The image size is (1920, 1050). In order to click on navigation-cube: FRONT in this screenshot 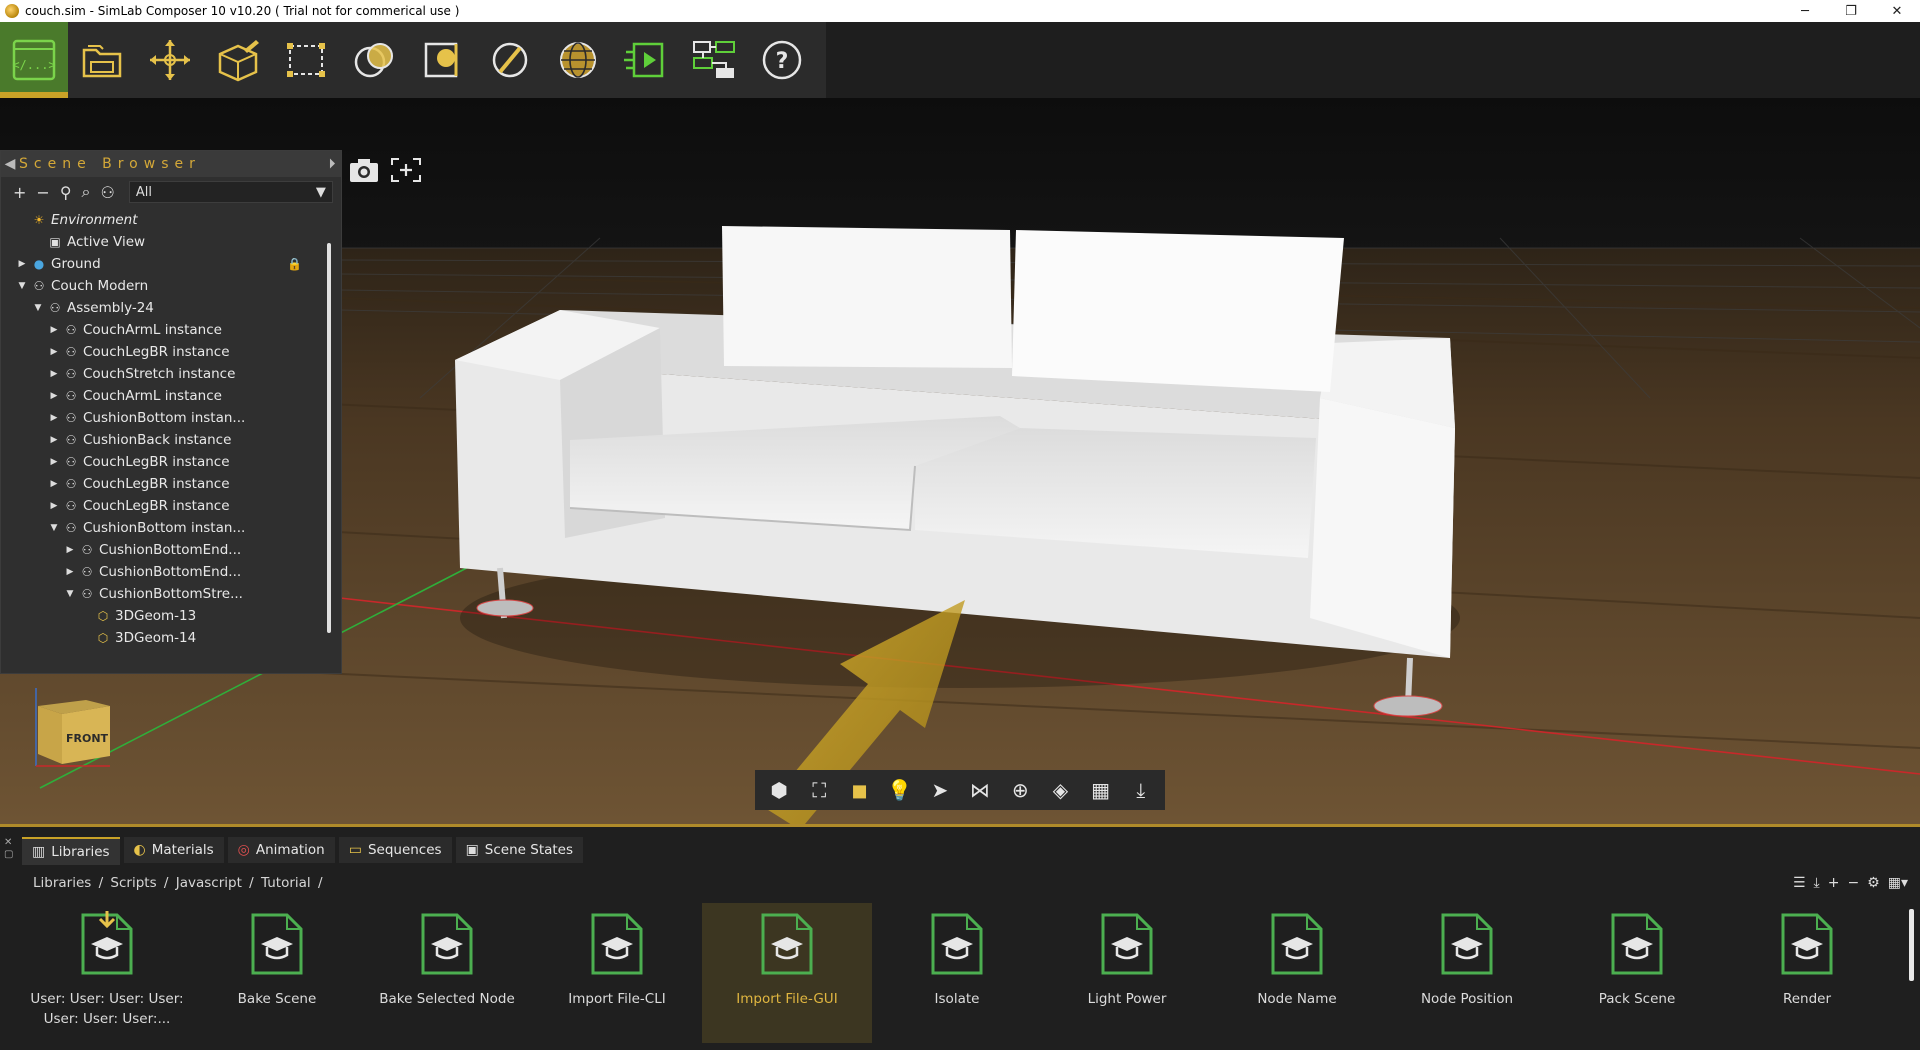, I will do `click(72, 729)`.